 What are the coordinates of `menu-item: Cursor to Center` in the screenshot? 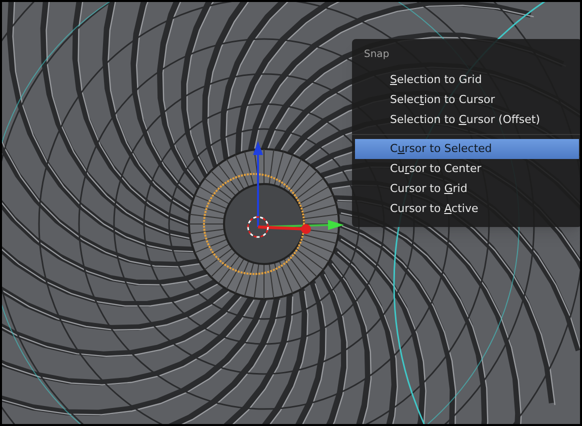 It's located at (467, 169).